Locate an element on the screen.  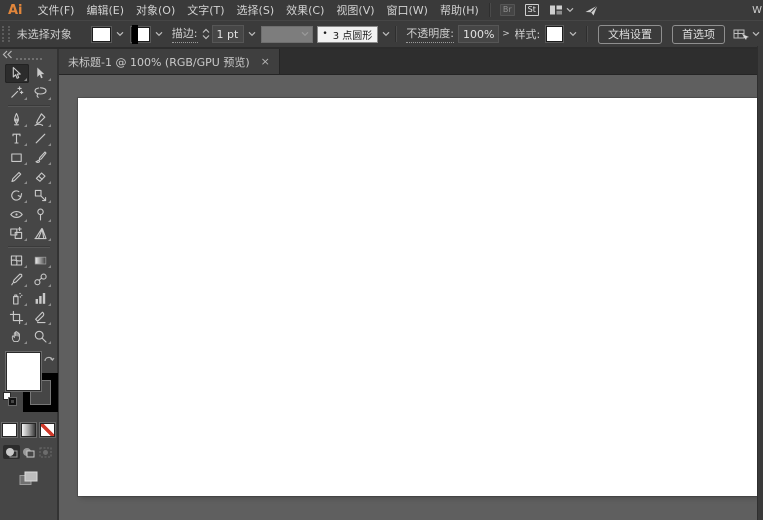
document-setup-button: 文档设置 is located at coordinates (630, 34).